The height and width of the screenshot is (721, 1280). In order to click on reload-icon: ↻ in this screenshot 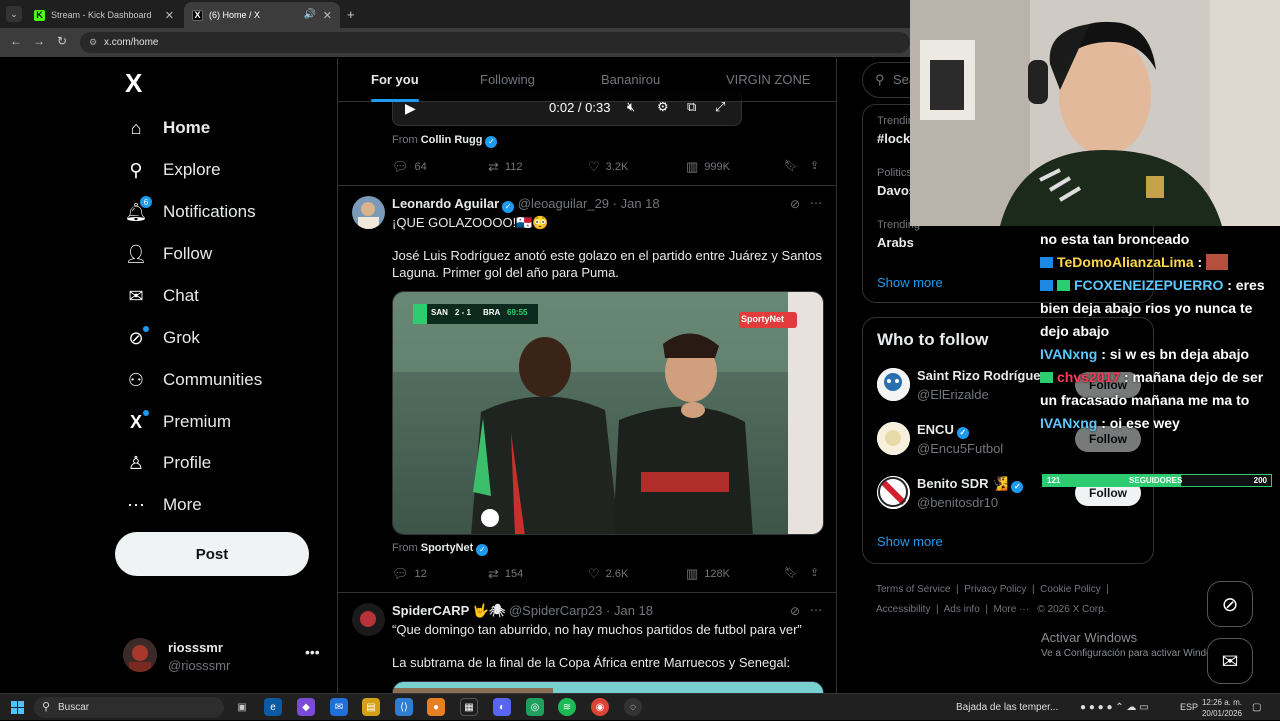, I will do `click(62, 41)`.